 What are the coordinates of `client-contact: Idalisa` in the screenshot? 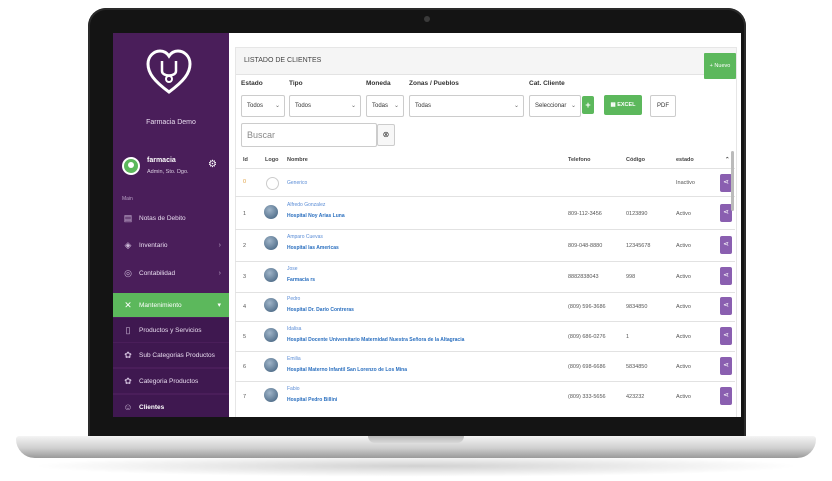 It's located at (294, 329).